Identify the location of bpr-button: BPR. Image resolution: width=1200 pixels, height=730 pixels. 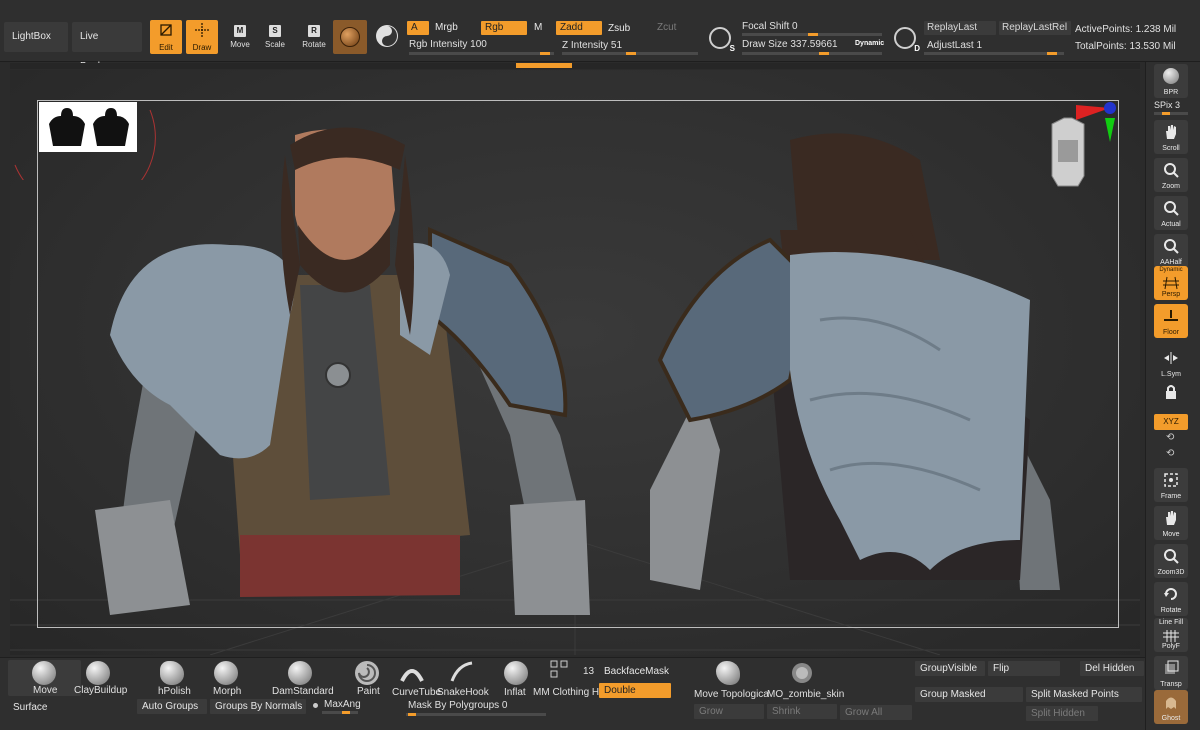
(1171, 81).